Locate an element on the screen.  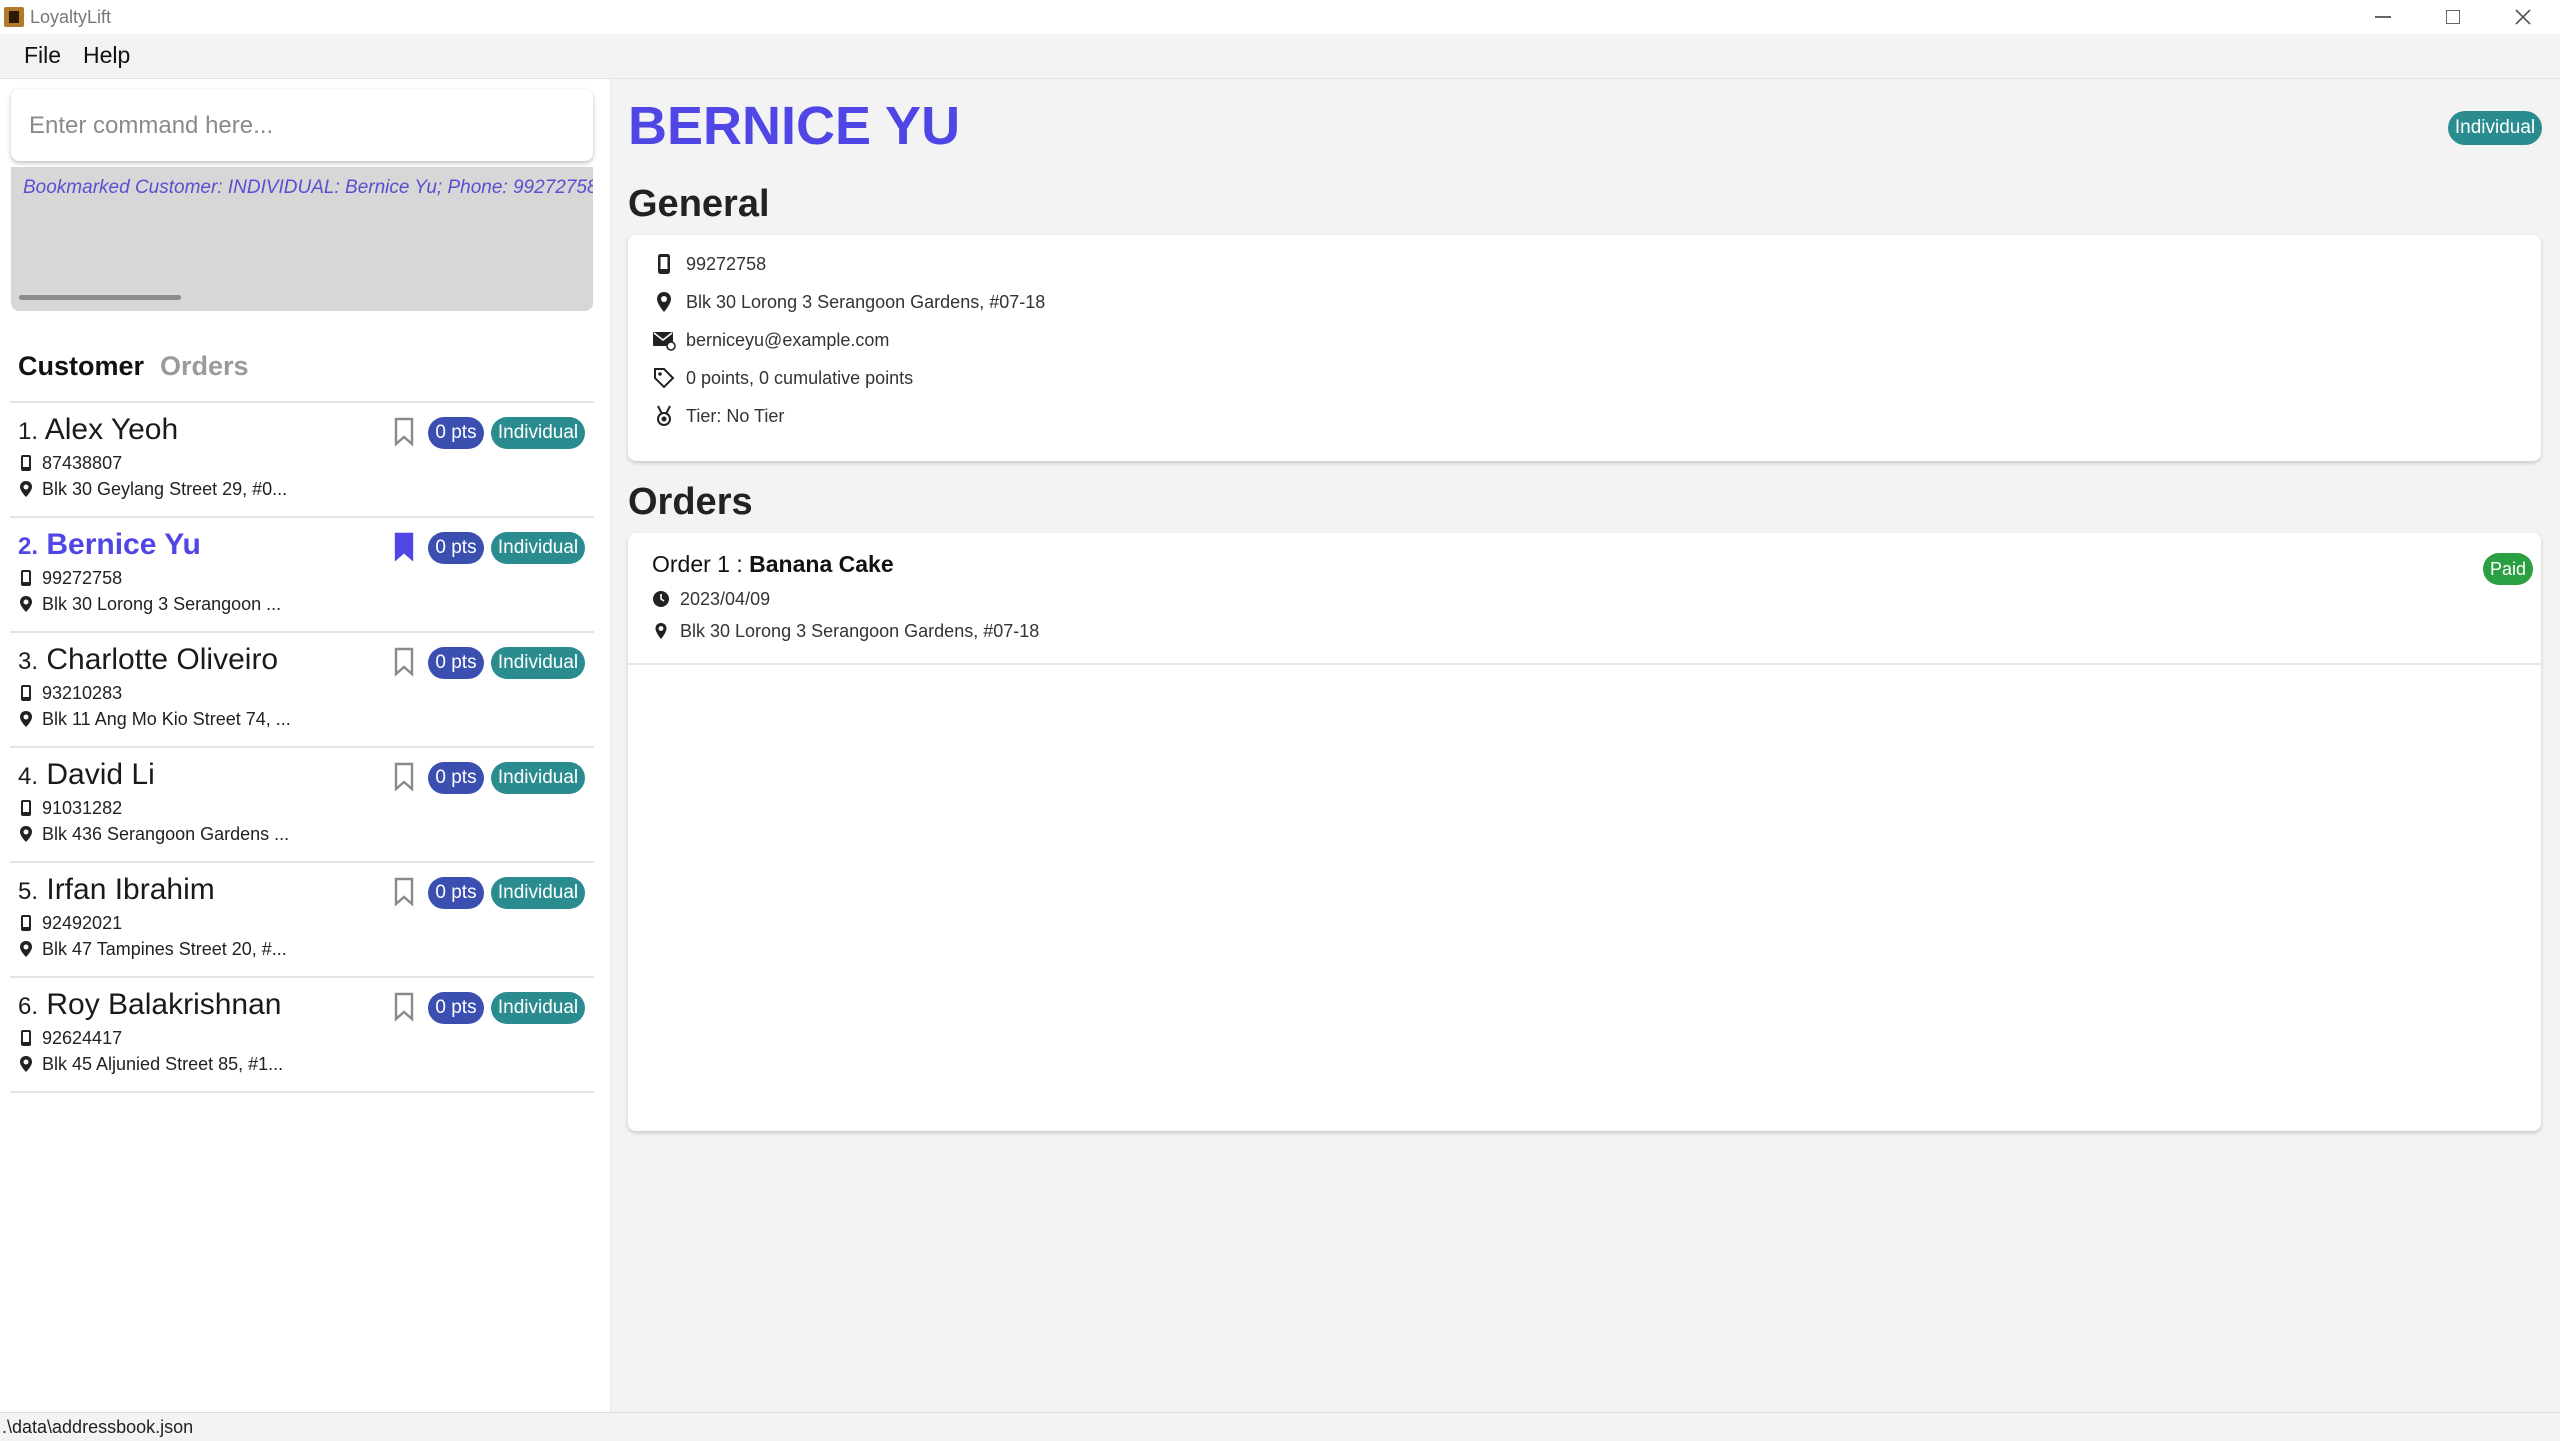
command-box is located at coordinates (302, 125).